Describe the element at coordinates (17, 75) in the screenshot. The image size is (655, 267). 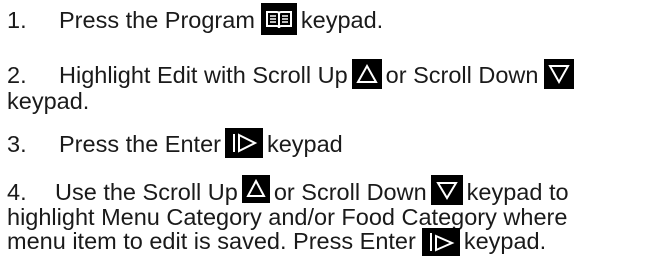
I see `step-number: 2.` at that location.